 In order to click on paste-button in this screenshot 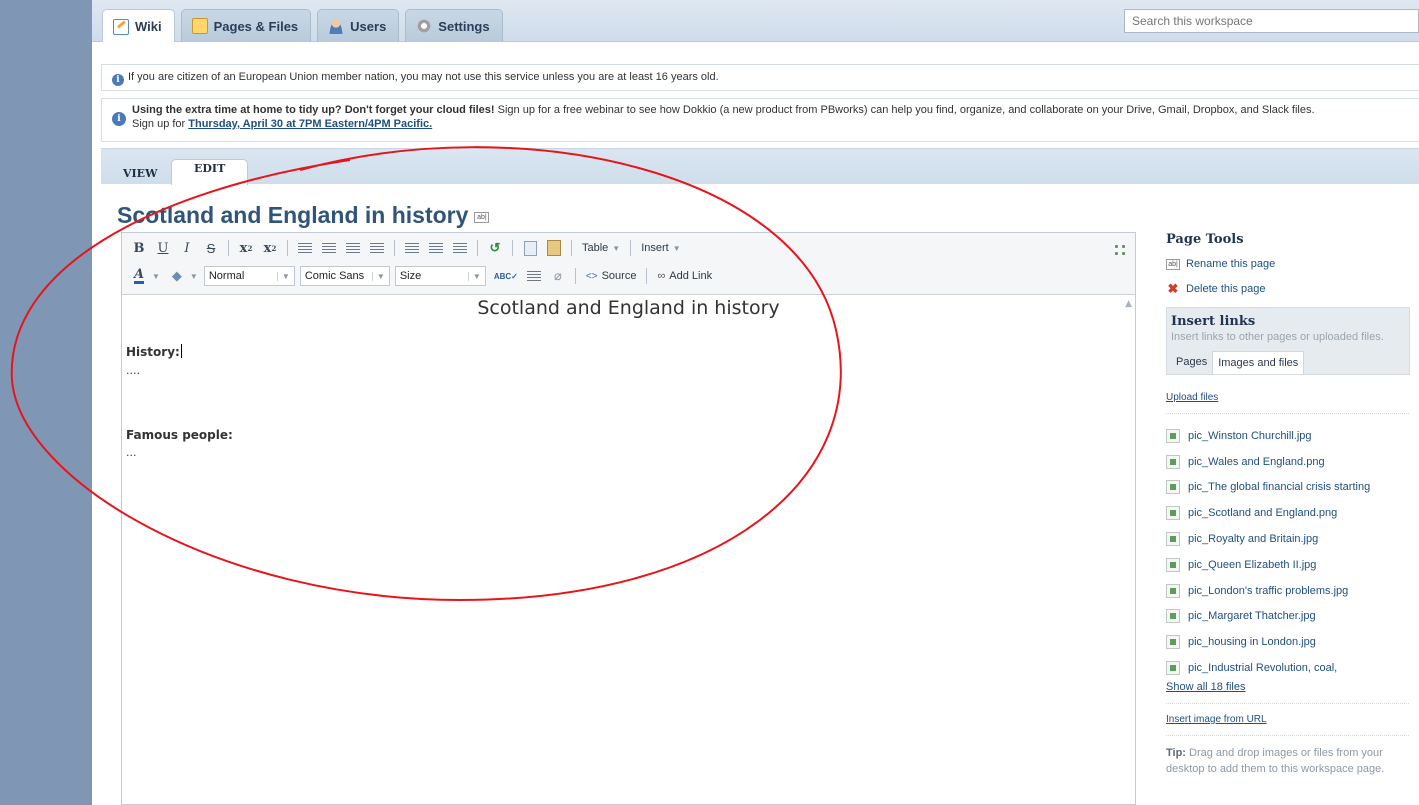, I will do `click(554, 248)`.